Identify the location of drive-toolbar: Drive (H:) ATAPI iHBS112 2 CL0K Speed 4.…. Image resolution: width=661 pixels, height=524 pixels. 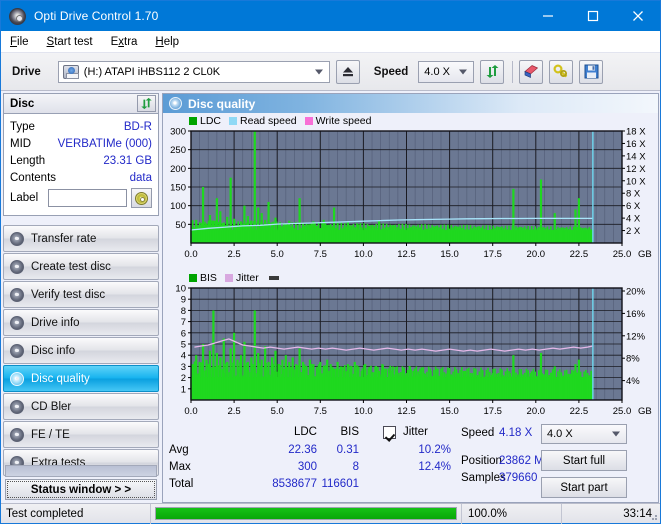
(330, 72).